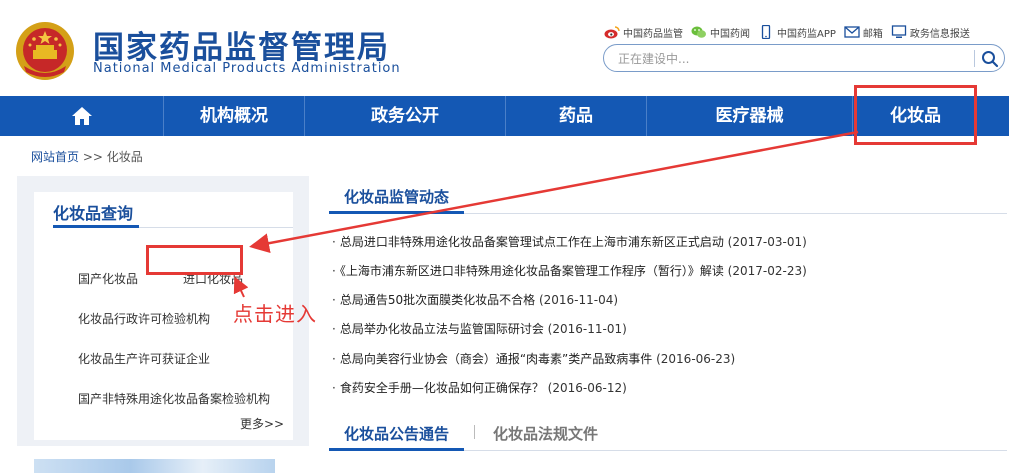 The width and height of the screenshot is (1009, 473). What do you see at coordinates (45, 51) in the screenshot?
I see `national-emblem-icon` at bounding box center [45, 51].